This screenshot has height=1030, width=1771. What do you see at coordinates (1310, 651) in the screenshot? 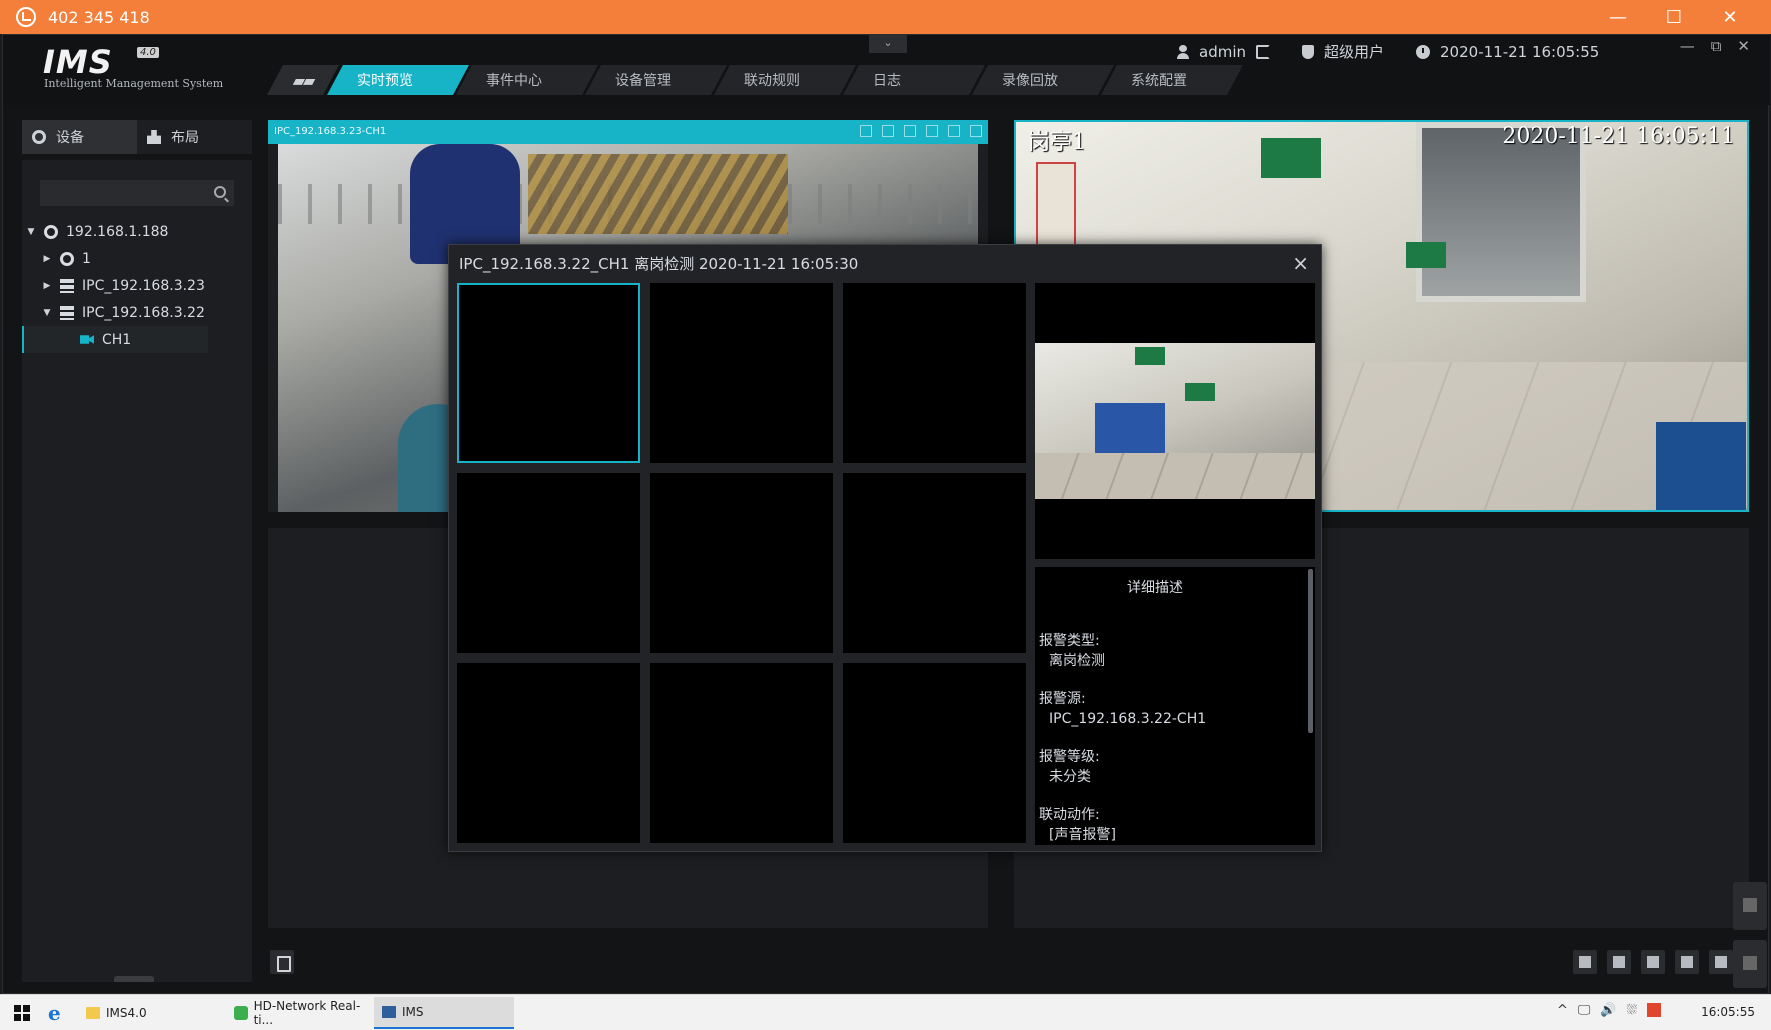
I see `details-scrollbar` at bounding box center [1310, 651].